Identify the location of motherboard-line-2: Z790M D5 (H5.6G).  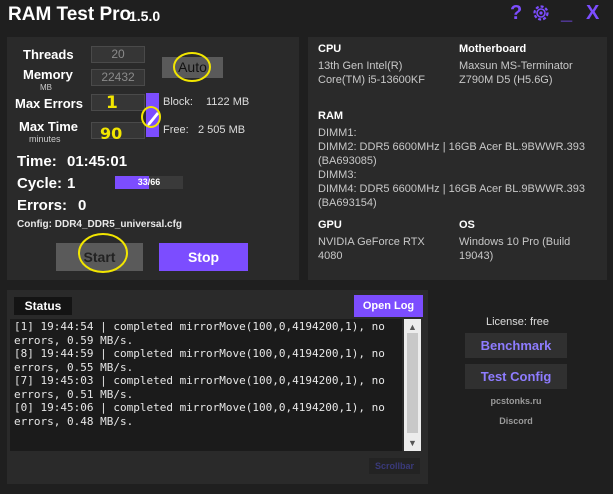
(506, 80).